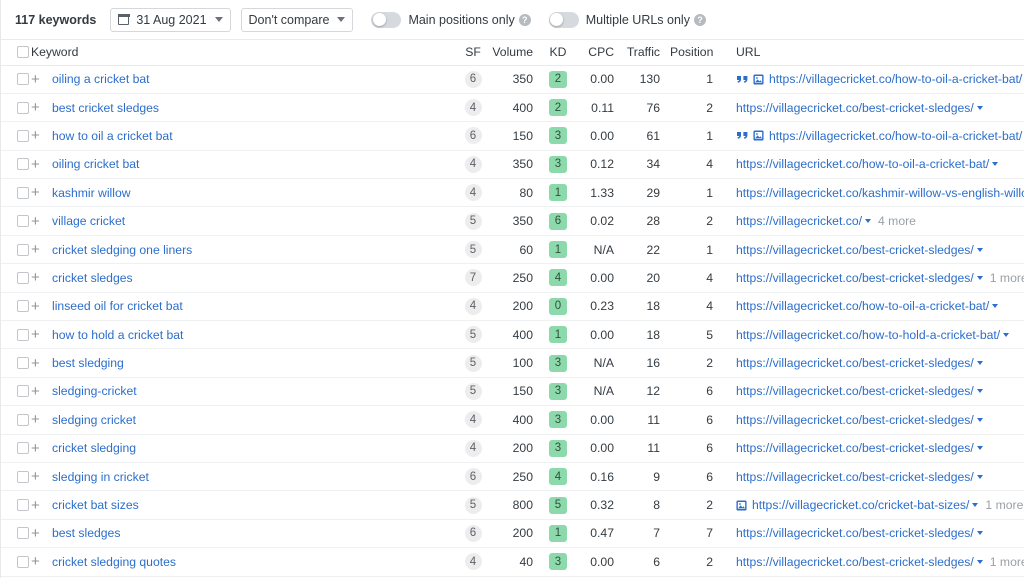 The image size is (1024, 578). I want to click on multiple-urls-only-toggle, so click(563, 19).